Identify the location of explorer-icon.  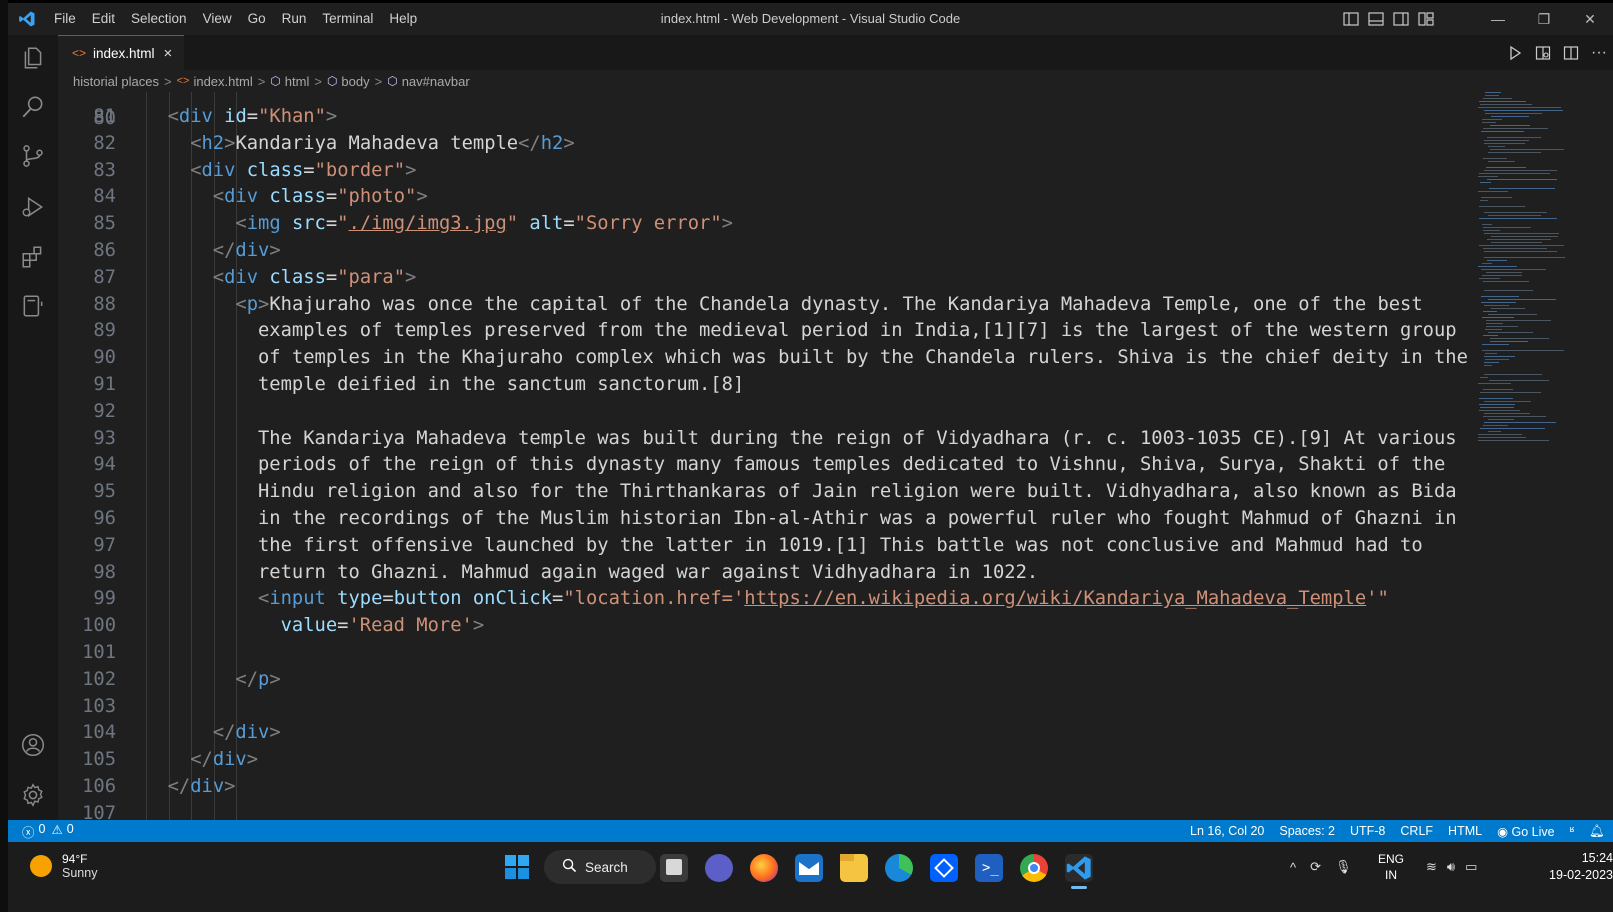
(33, 58).